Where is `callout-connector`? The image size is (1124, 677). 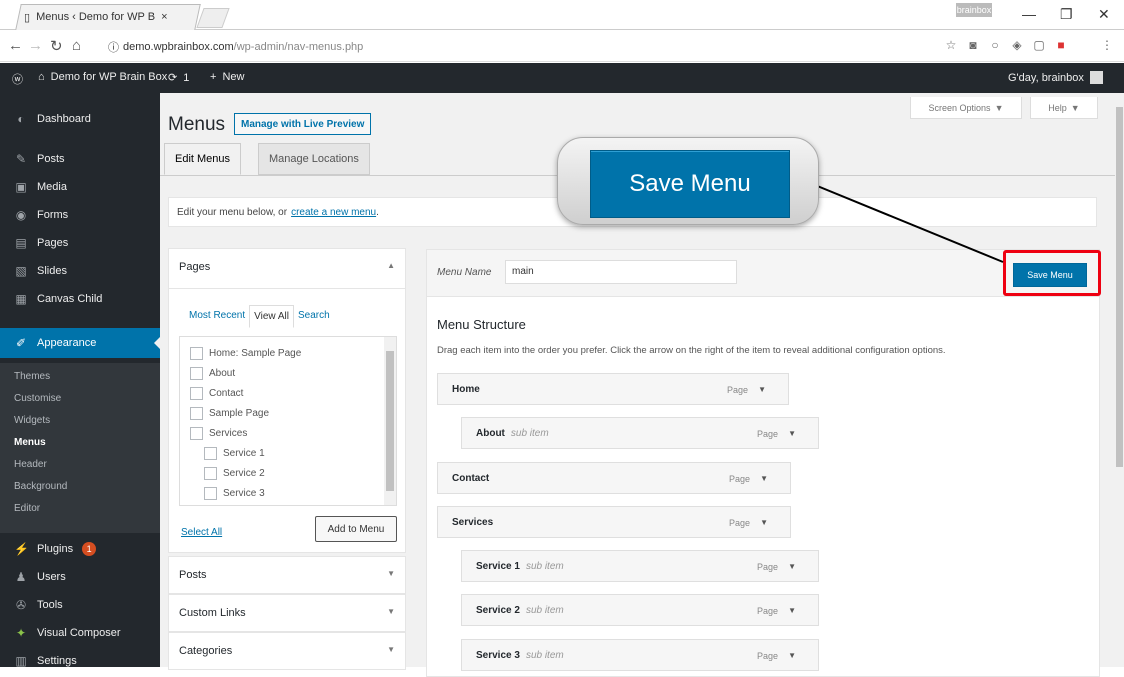
callout-connector is located at coordinates (906, 222).